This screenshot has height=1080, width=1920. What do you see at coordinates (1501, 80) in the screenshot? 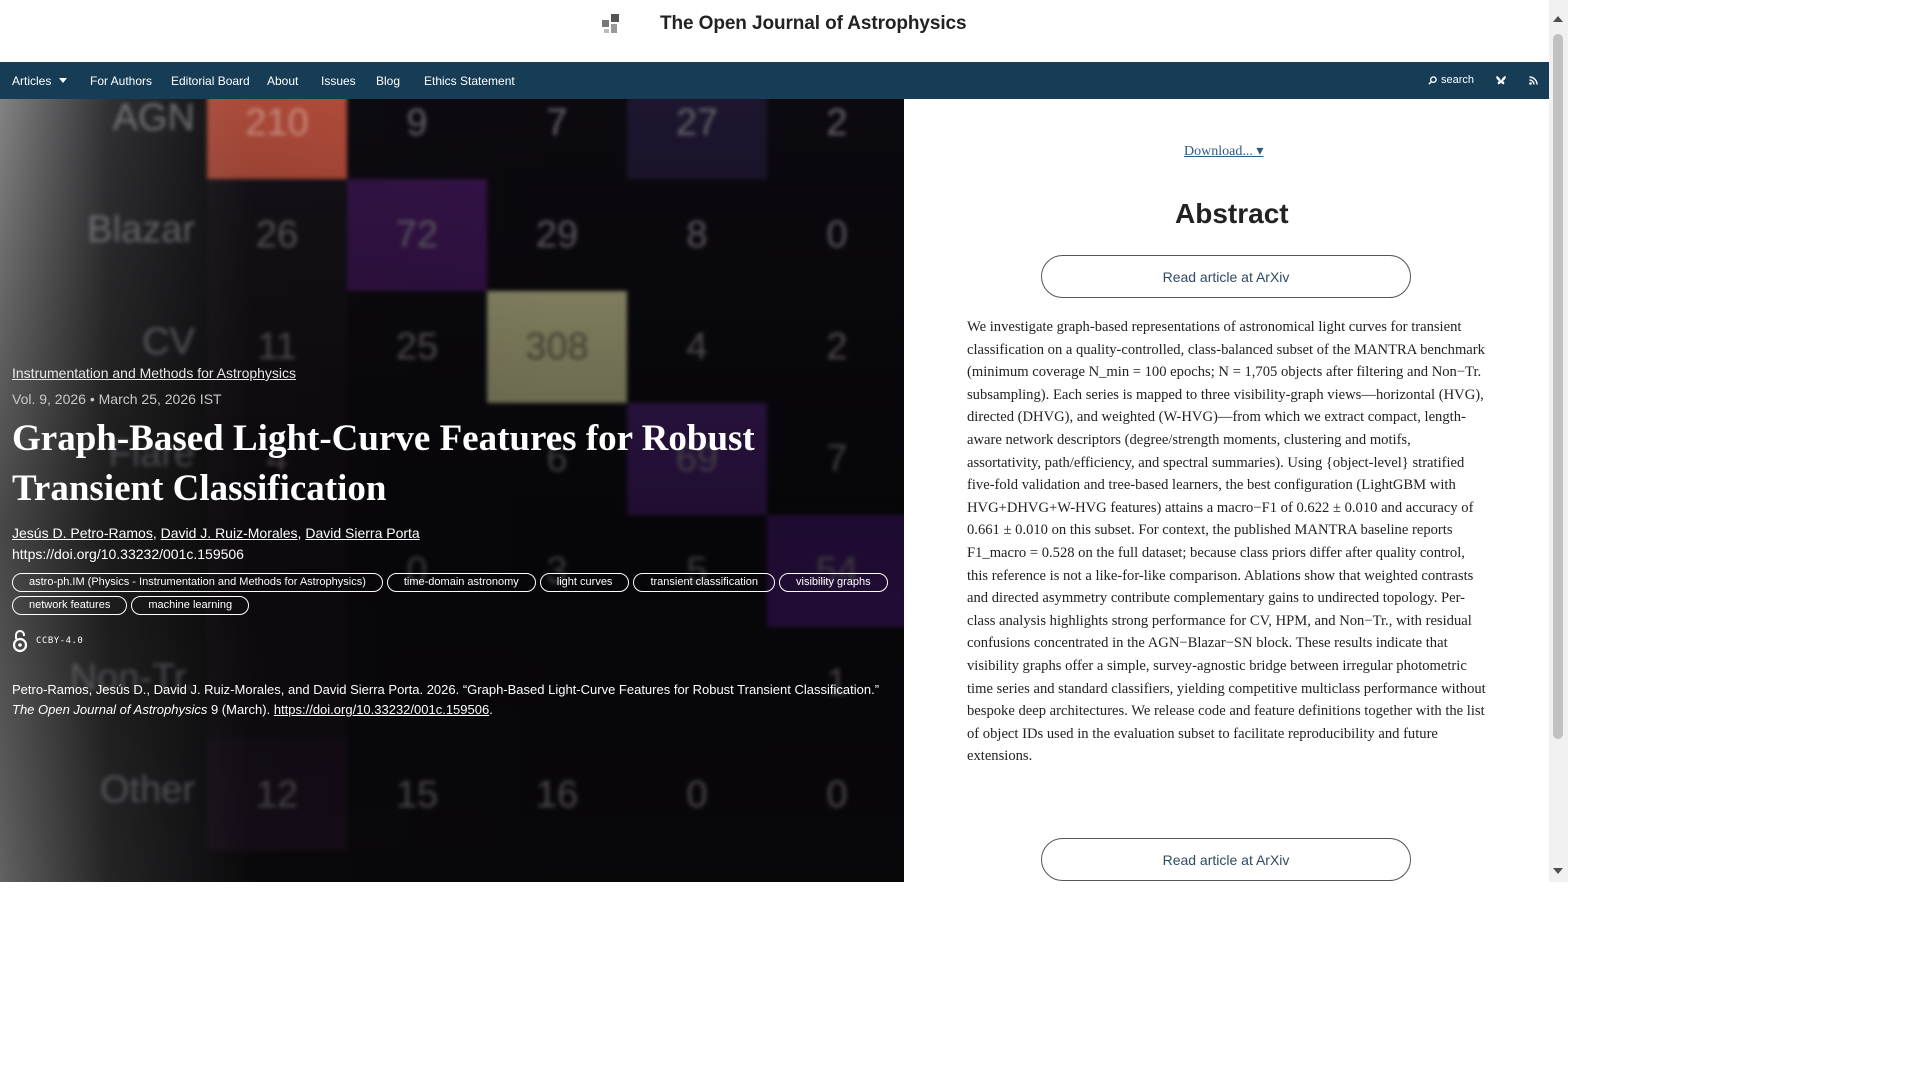
I see `bluesky-icon` at bounding box center [1501, 80].